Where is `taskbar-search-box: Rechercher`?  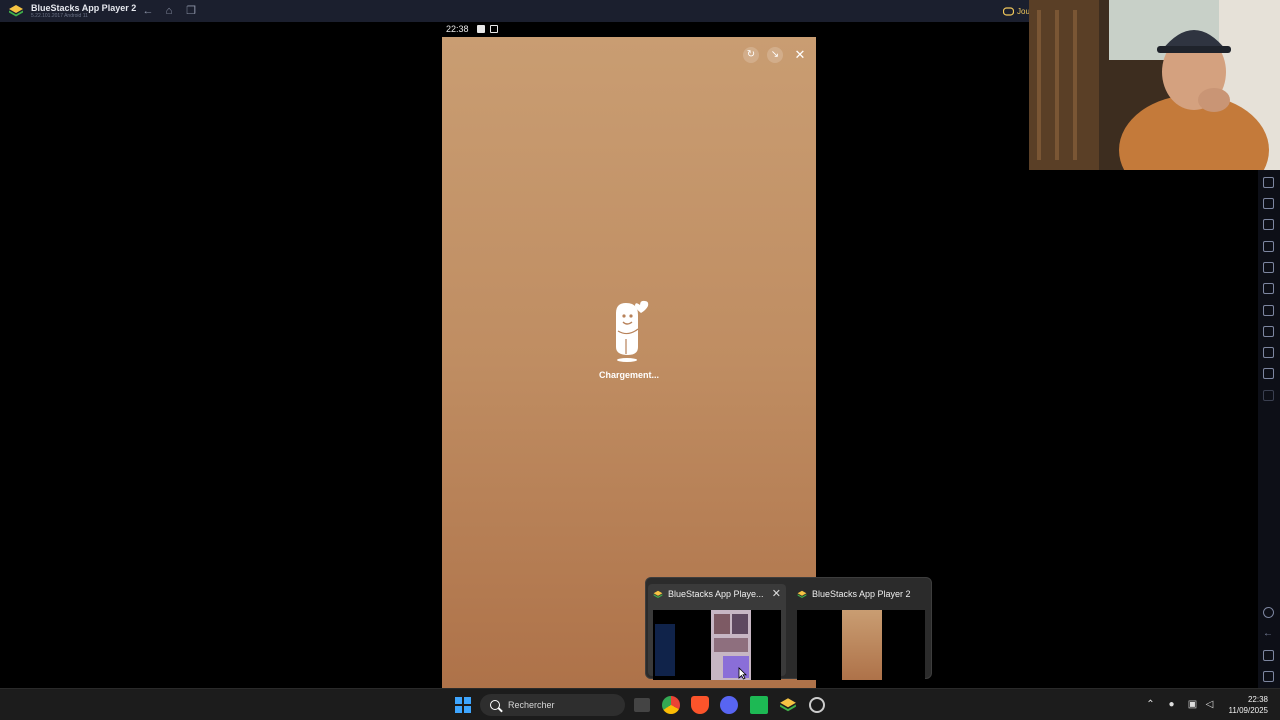 taskbar-search-box: Rechercher is located at coordinates (552, 705).